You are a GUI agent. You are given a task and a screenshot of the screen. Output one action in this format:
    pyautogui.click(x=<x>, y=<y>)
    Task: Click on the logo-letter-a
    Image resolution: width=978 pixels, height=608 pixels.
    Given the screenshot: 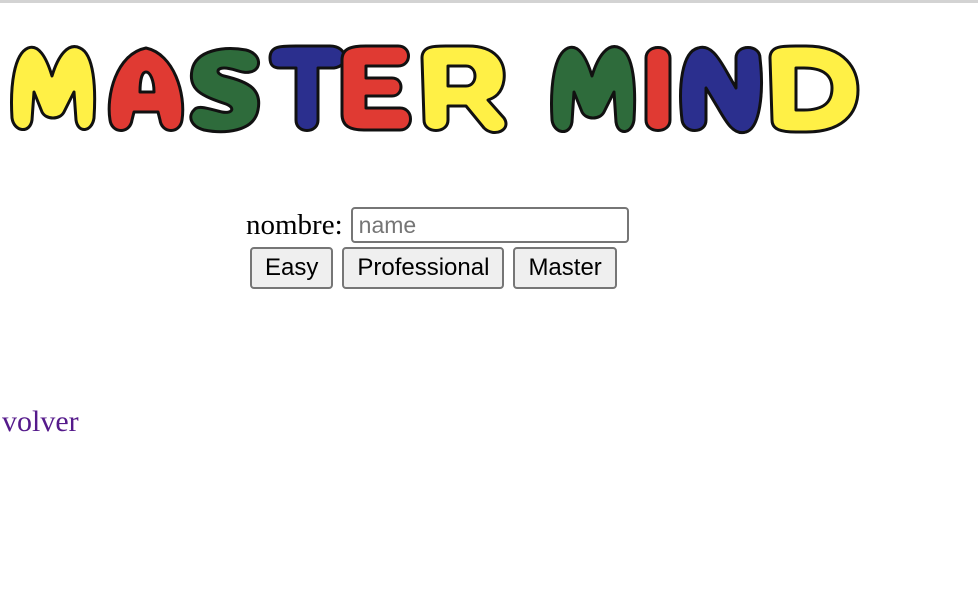 What is the action you would take?
    pyautogui.click(x=146, y=89)
    